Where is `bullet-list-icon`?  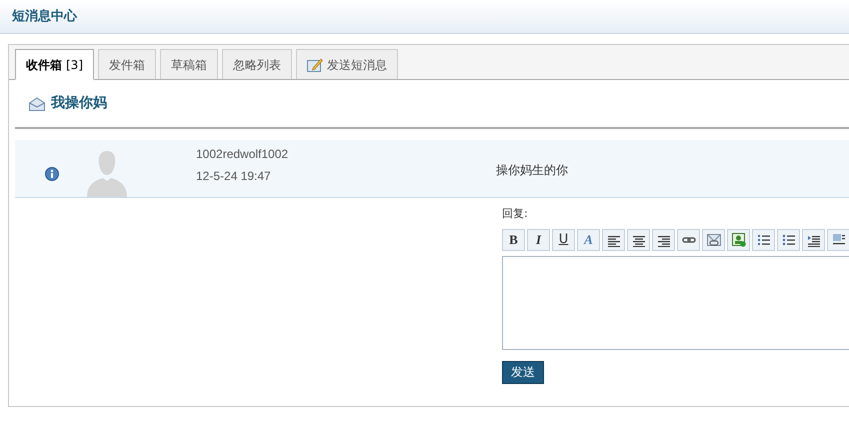
bullet-list-icon is located at coordinates (789, 239).